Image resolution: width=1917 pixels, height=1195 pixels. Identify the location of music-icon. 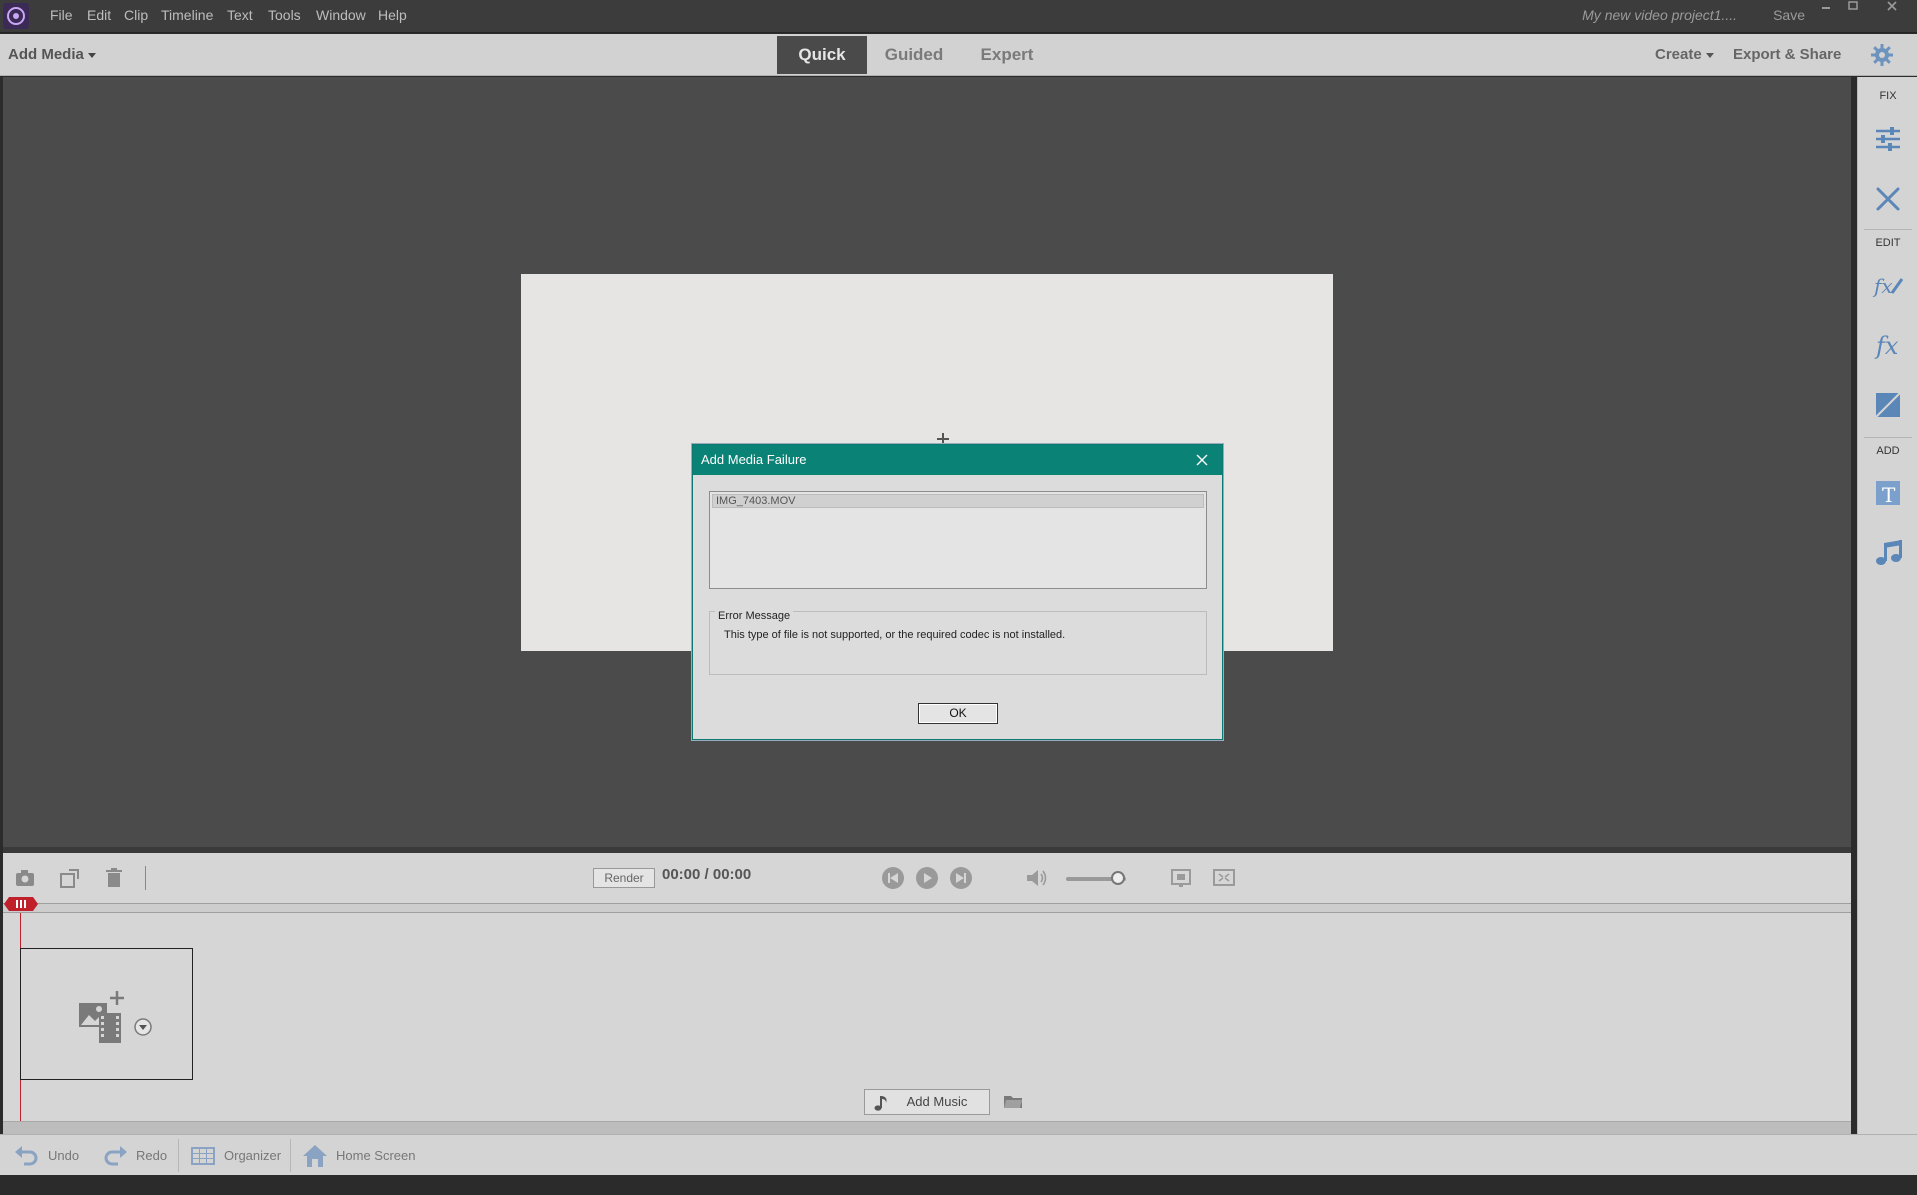
(1888, 553).